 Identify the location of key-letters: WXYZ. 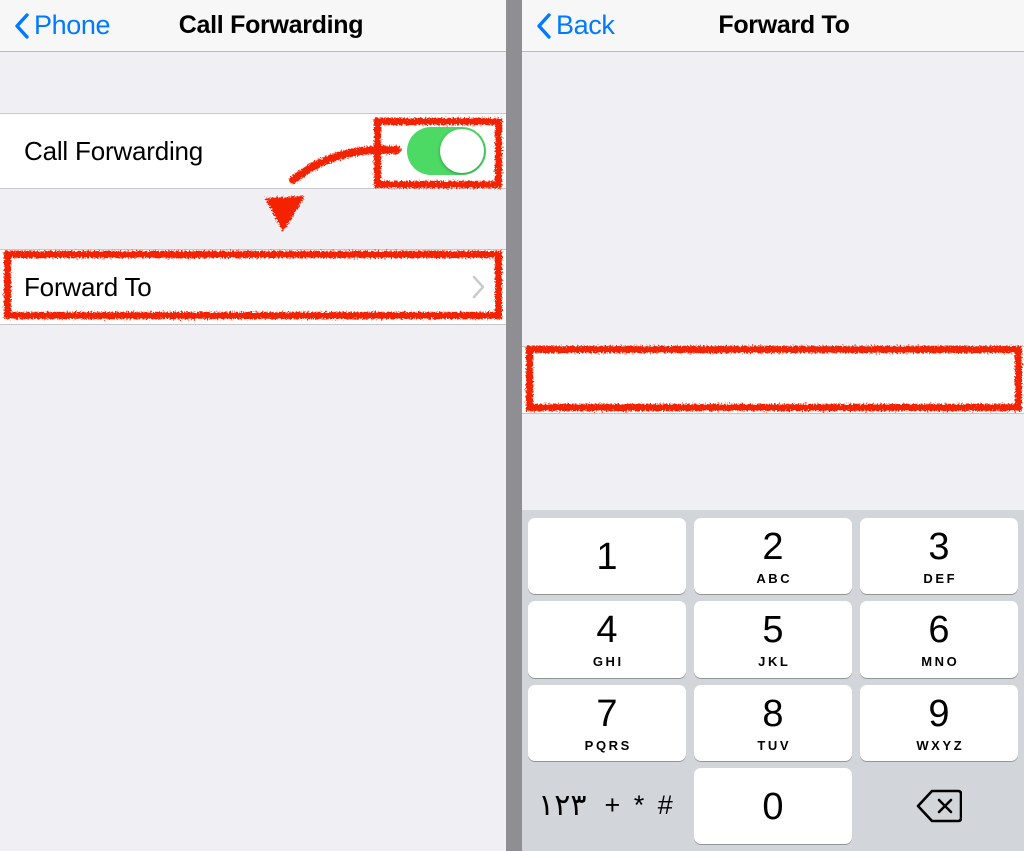
(940, 745).